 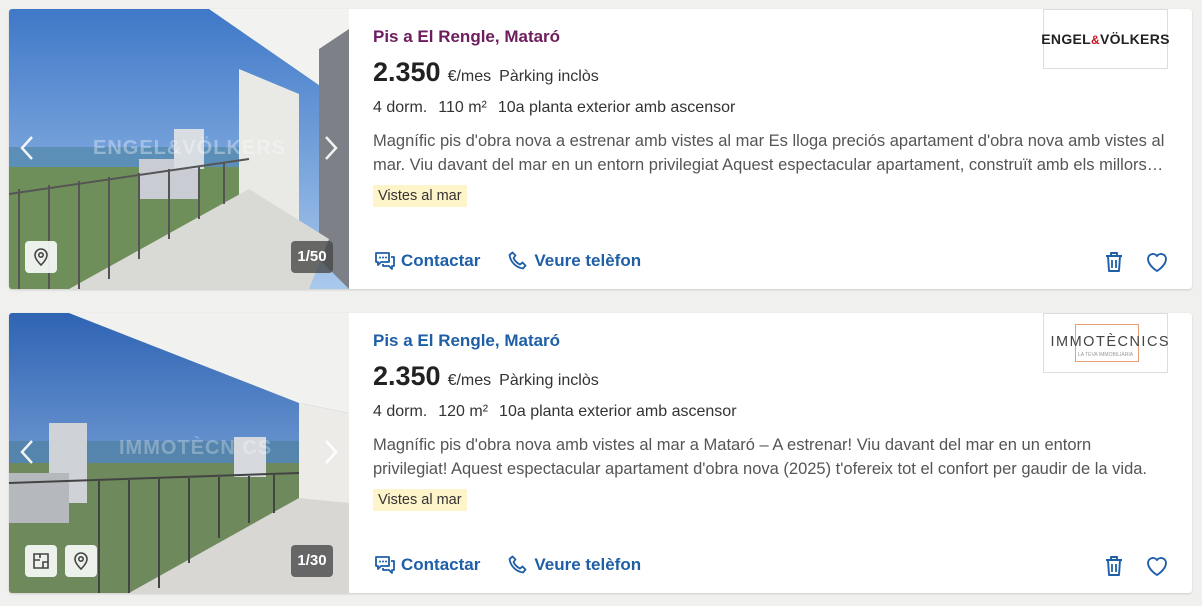 What do you see at coordinates (41, 561) in the screenshot?
I see `floorplan-icon` at bounding box center [41, 561].